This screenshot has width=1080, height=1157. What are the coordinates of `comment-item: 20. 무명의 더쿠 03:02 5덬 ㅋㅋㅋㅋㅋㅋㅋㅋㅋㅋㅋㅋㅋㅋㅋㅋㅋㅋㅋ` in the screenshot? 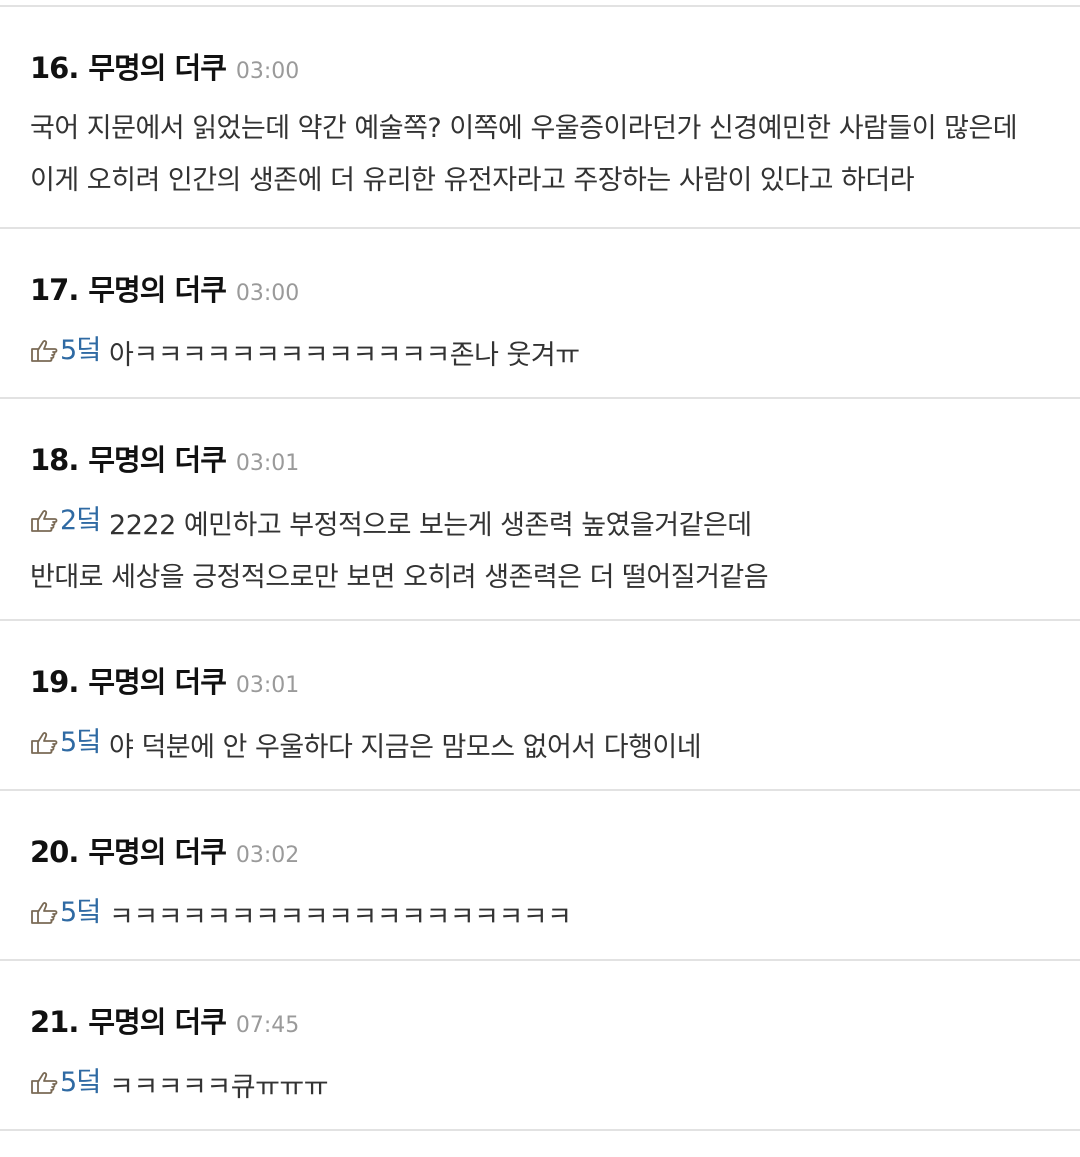 It's located at (540, 876).